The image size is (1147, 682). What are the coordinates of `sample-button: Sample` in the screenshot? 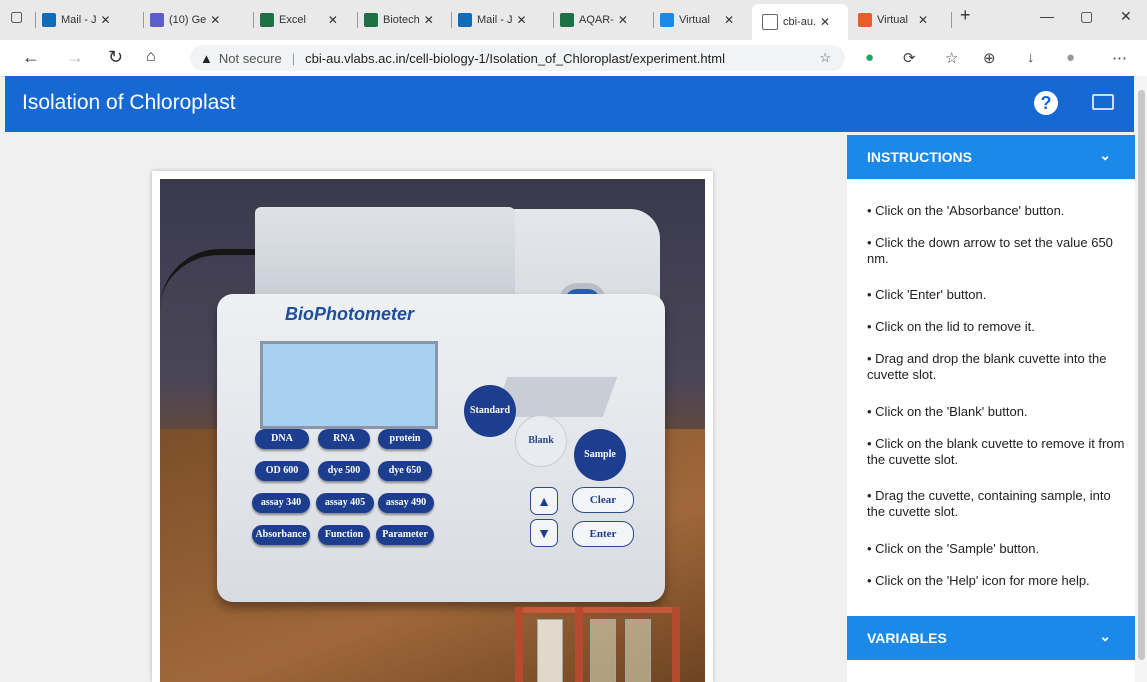 It's located at (600, 455).